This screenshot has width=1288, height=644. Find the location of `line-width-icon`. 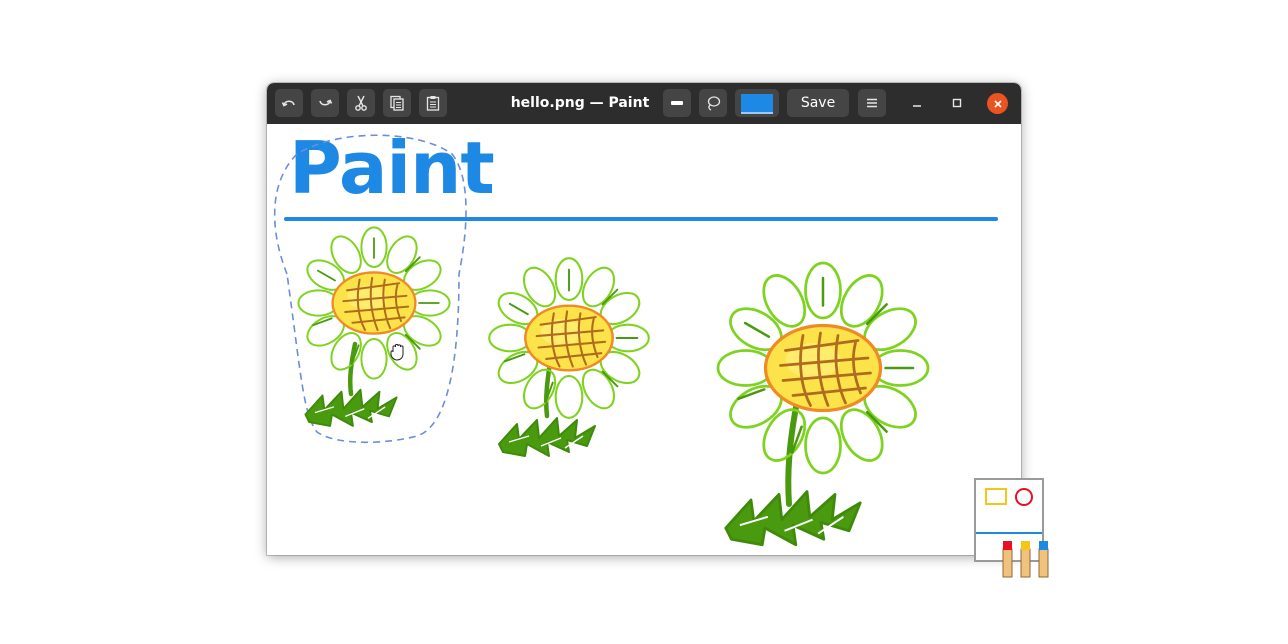

line-width-icon is located at coordinates (677, 103).